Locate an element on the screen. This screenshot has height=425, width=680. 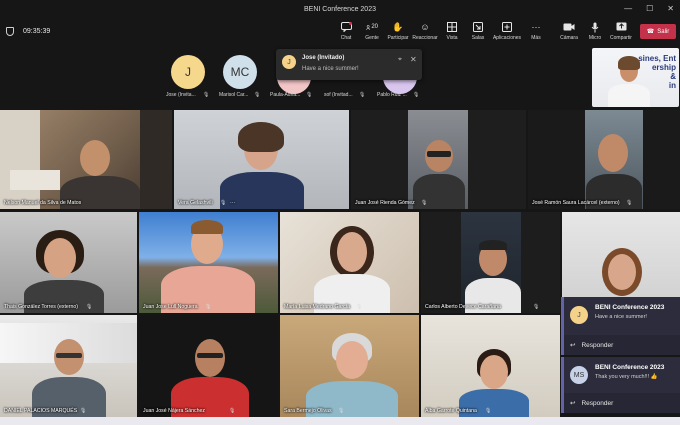
tile-name: Vera Gelashvili is located at coordinates (195, 203).